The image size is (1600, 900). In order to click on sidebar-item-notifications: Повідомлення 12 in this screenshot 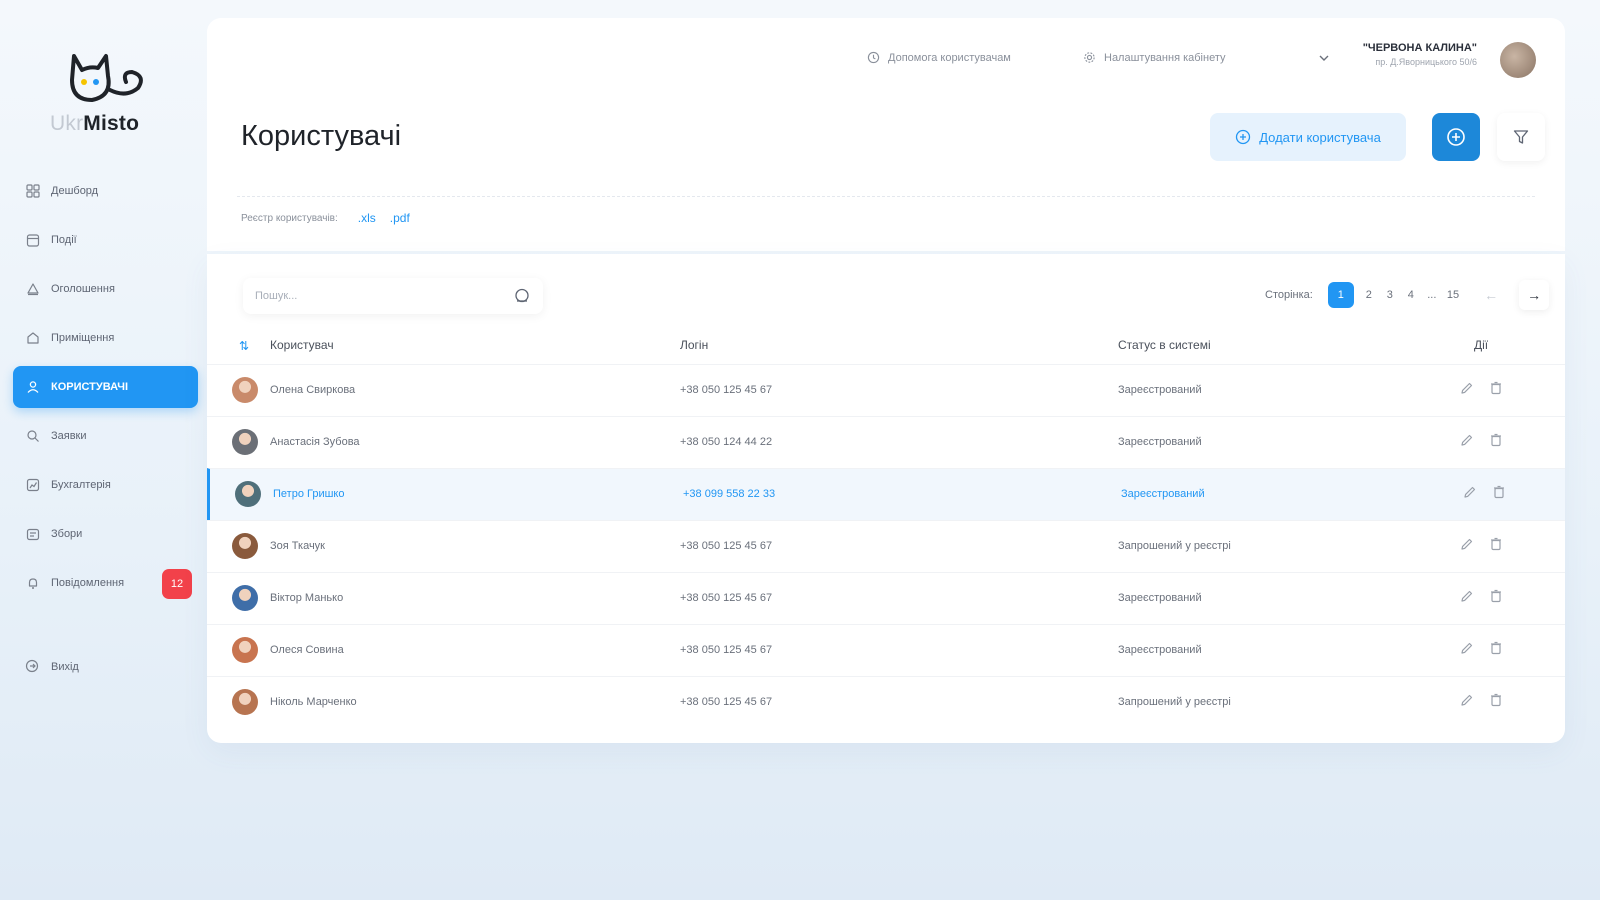, I will do `click(105, 583)`.